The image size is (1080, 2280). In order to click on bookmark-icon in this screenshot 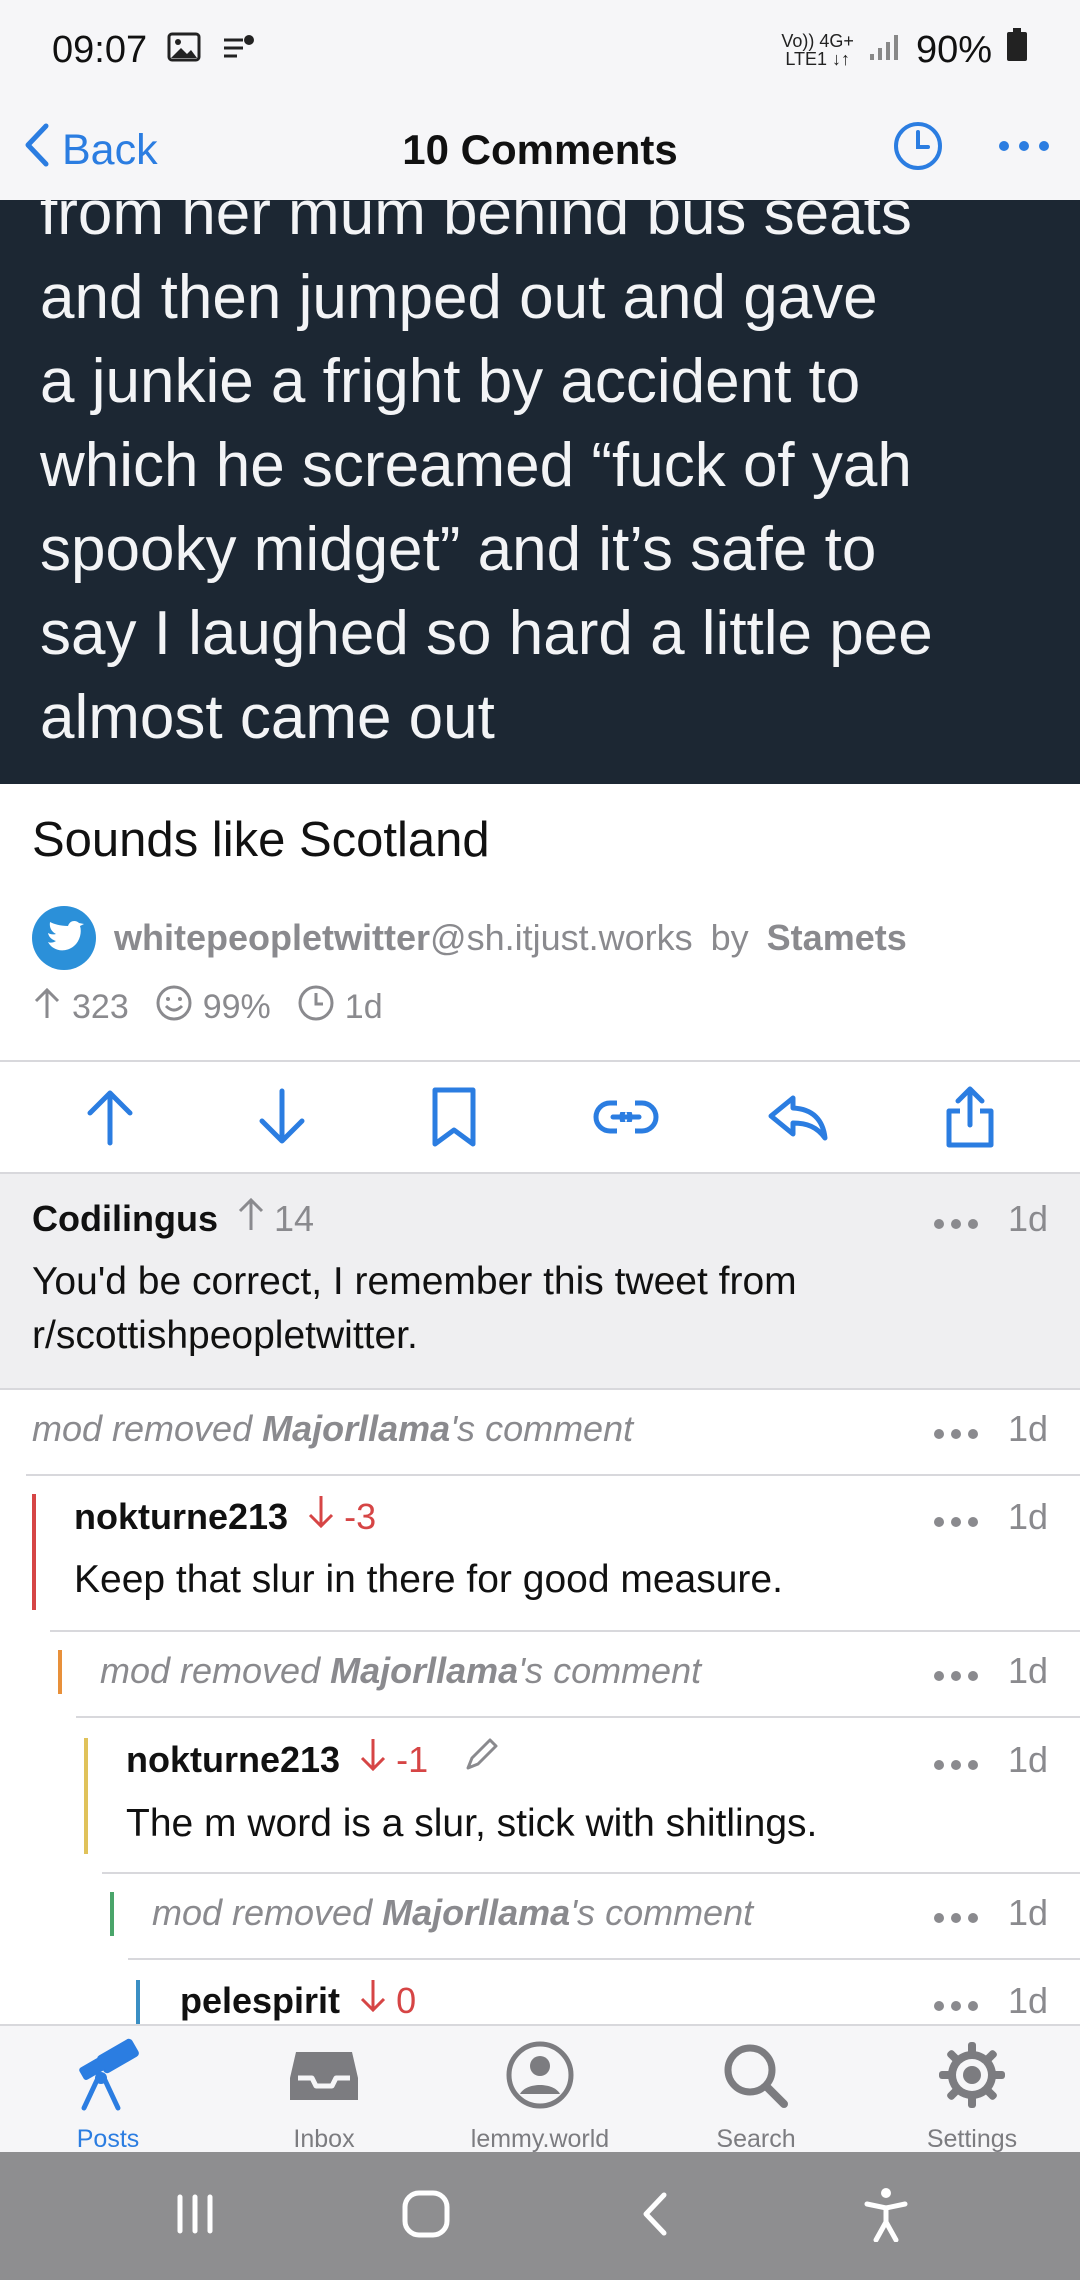, I will do `click(454, 1117)`.